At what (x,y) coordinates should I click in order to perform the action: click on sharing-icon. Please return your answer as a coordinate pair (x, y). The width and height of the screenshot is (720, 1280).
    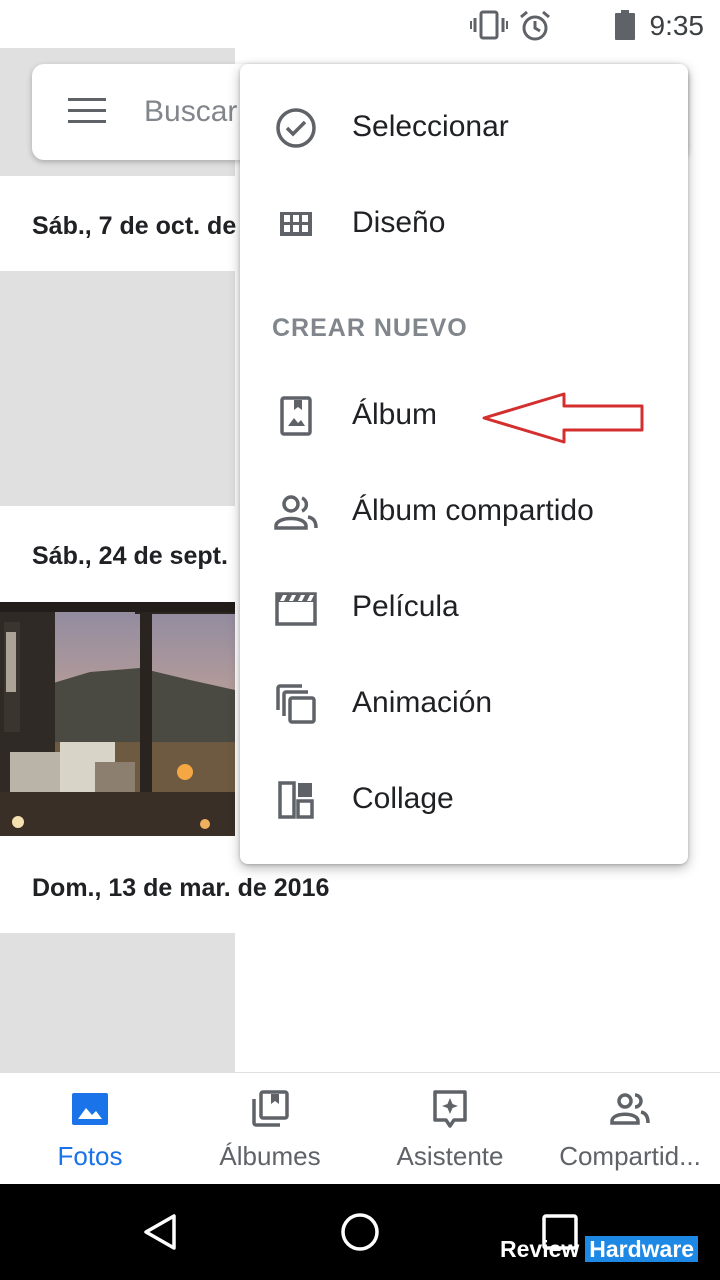
    Looking at the image, I should click on (630, 1109).